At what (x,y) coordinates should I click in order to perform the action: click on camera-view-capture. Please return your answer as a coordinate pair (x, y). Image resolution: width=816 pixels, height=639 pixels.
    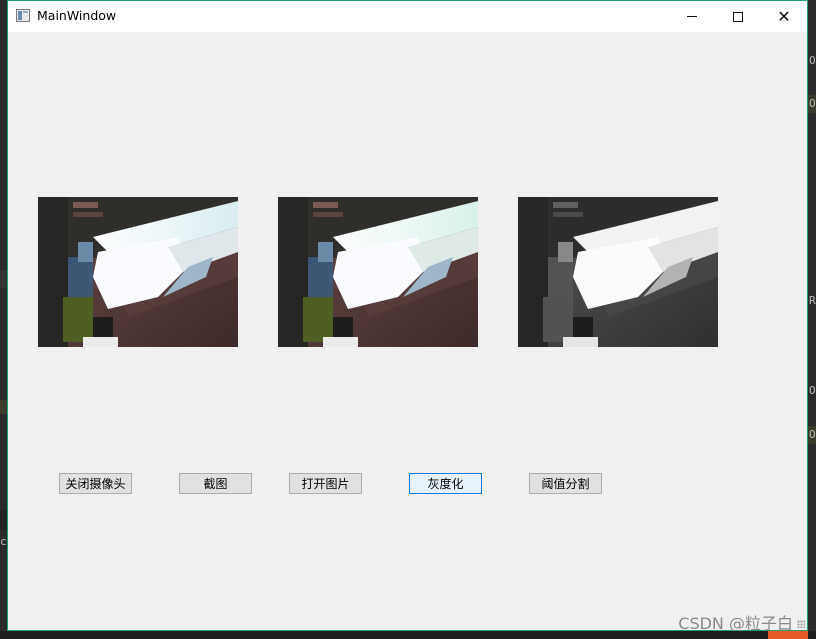
    Looking at the image, I should click on (378, 272).